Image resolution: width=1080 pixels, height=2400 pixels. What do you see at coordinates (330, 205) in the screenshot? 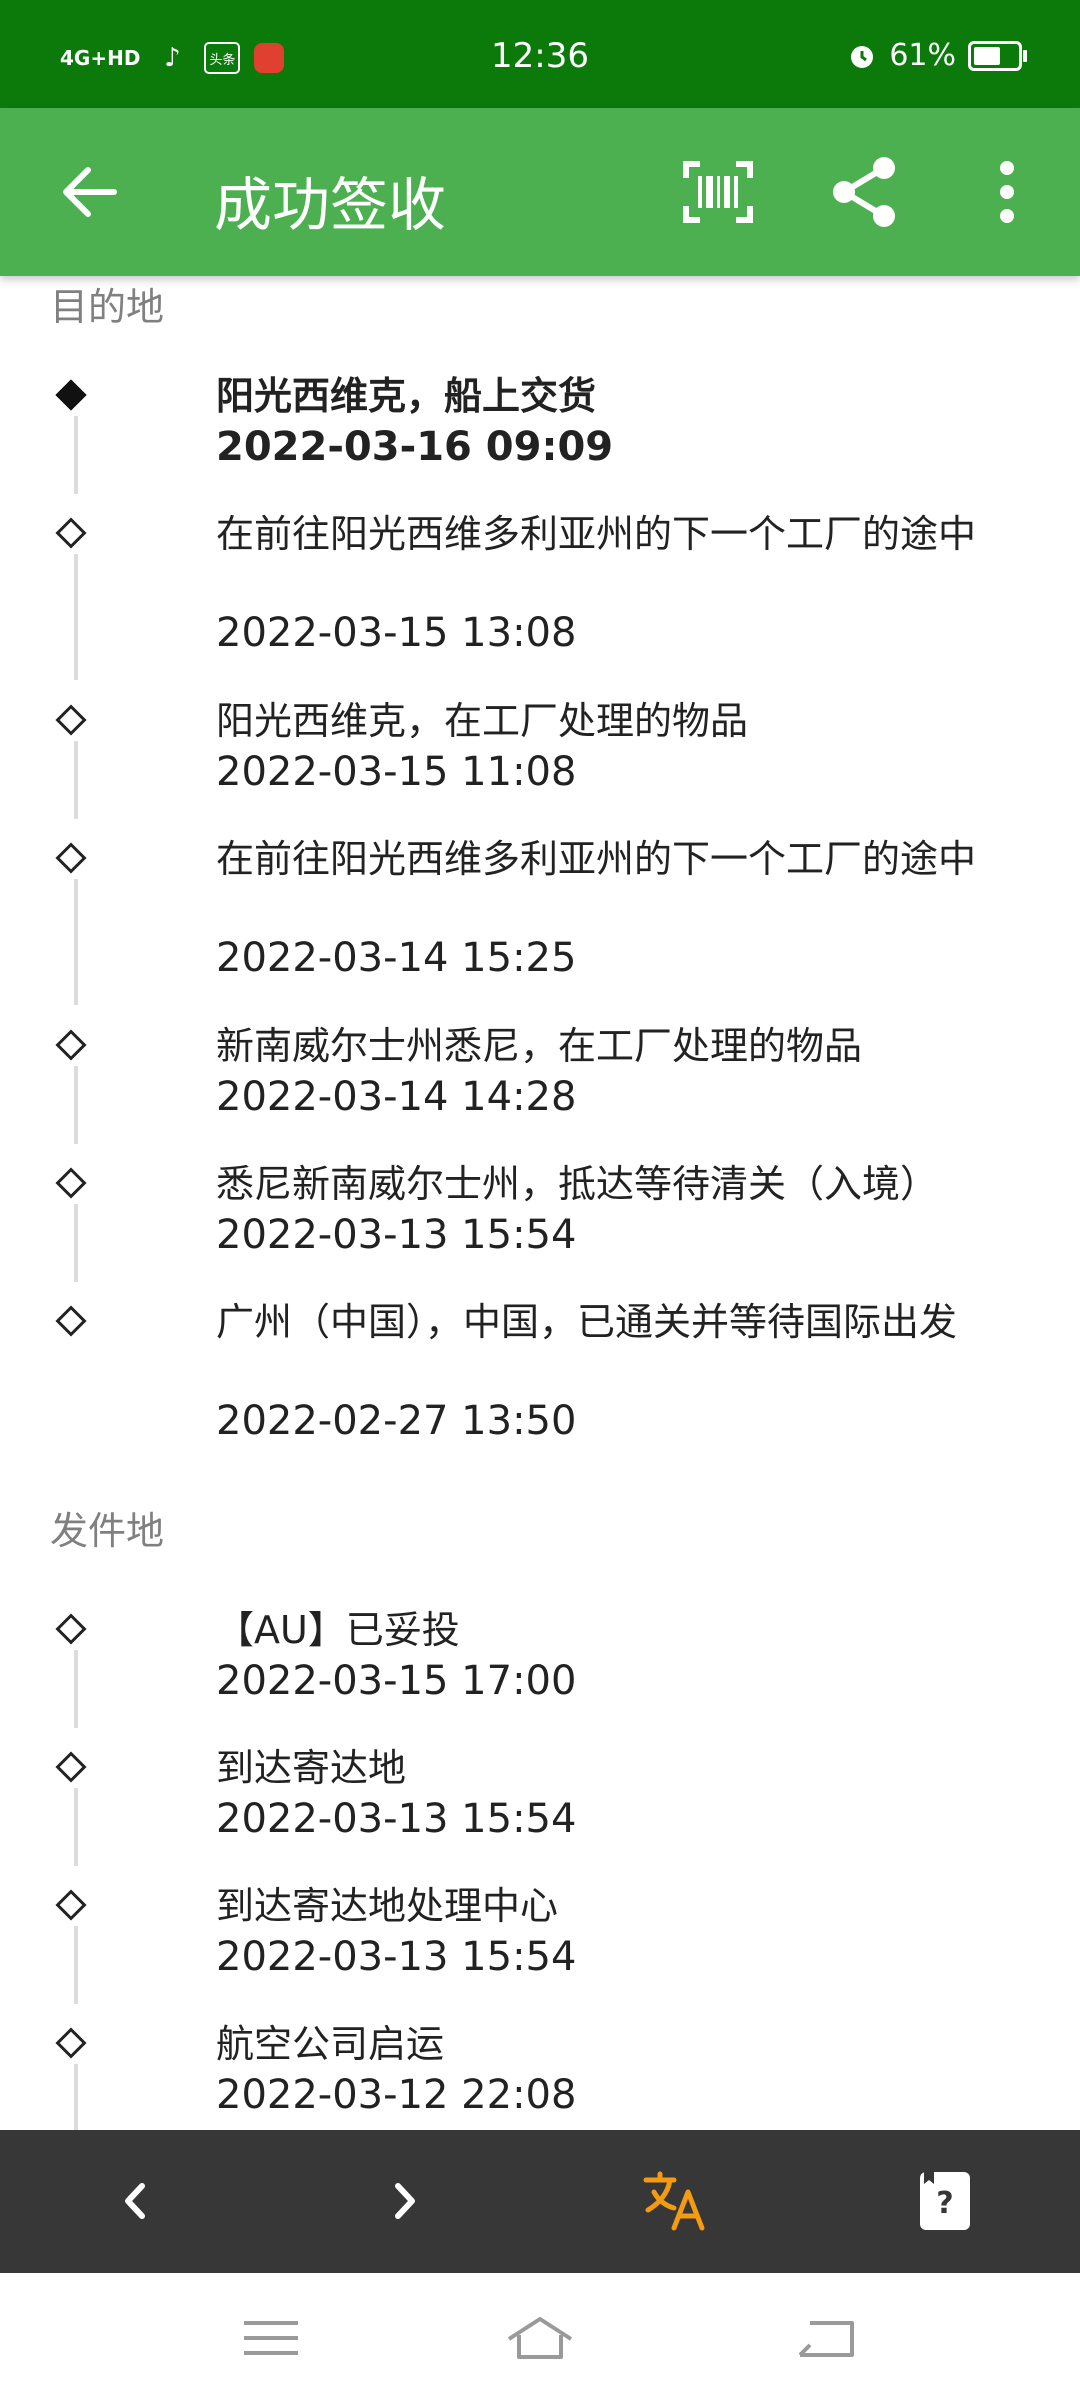
I see `page-title: 成功签收` at bounding box center [330, 205].